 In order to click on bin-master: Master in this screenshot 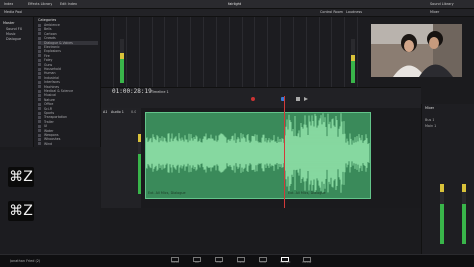, I will do `click(9, 23)`.